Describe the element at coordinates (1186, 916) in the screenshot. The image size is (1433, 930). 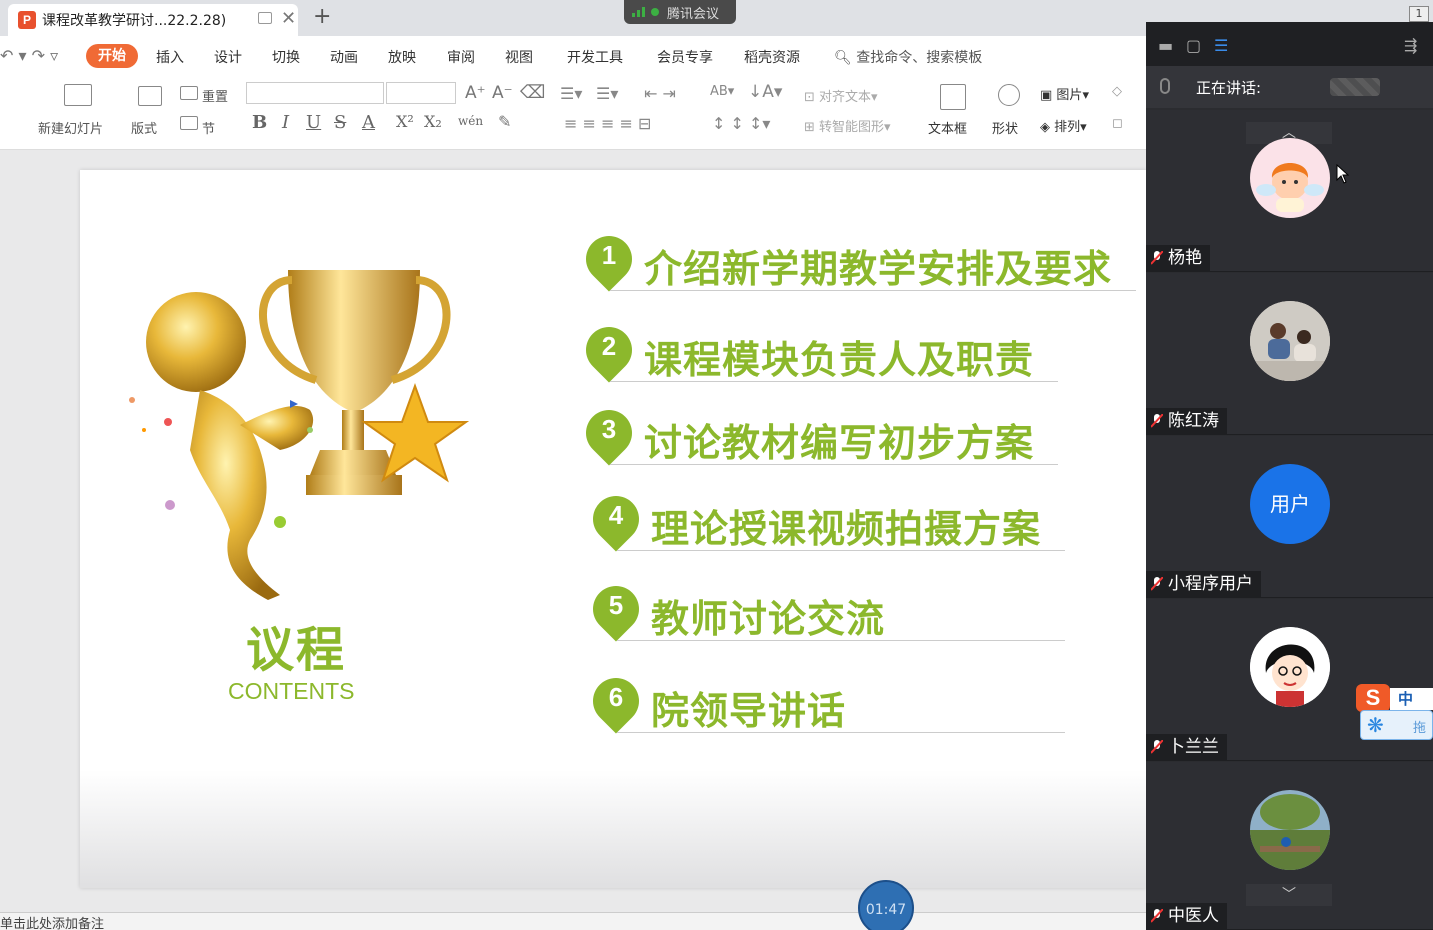
I see `participant-name: 中医人` at that location.